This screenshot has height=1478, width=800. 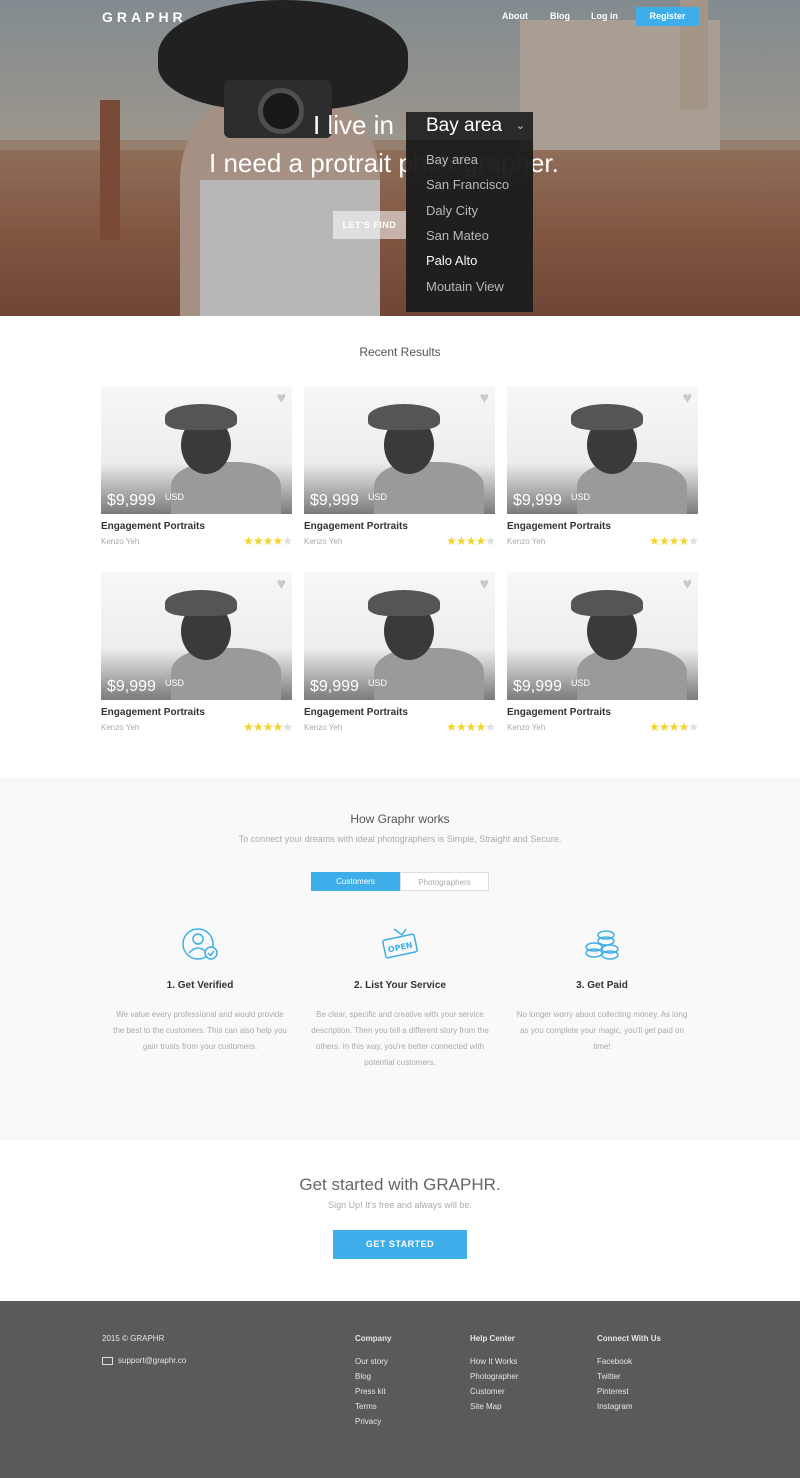 I want to click on footer-link: Press kit, so click(x=415, y=1391).